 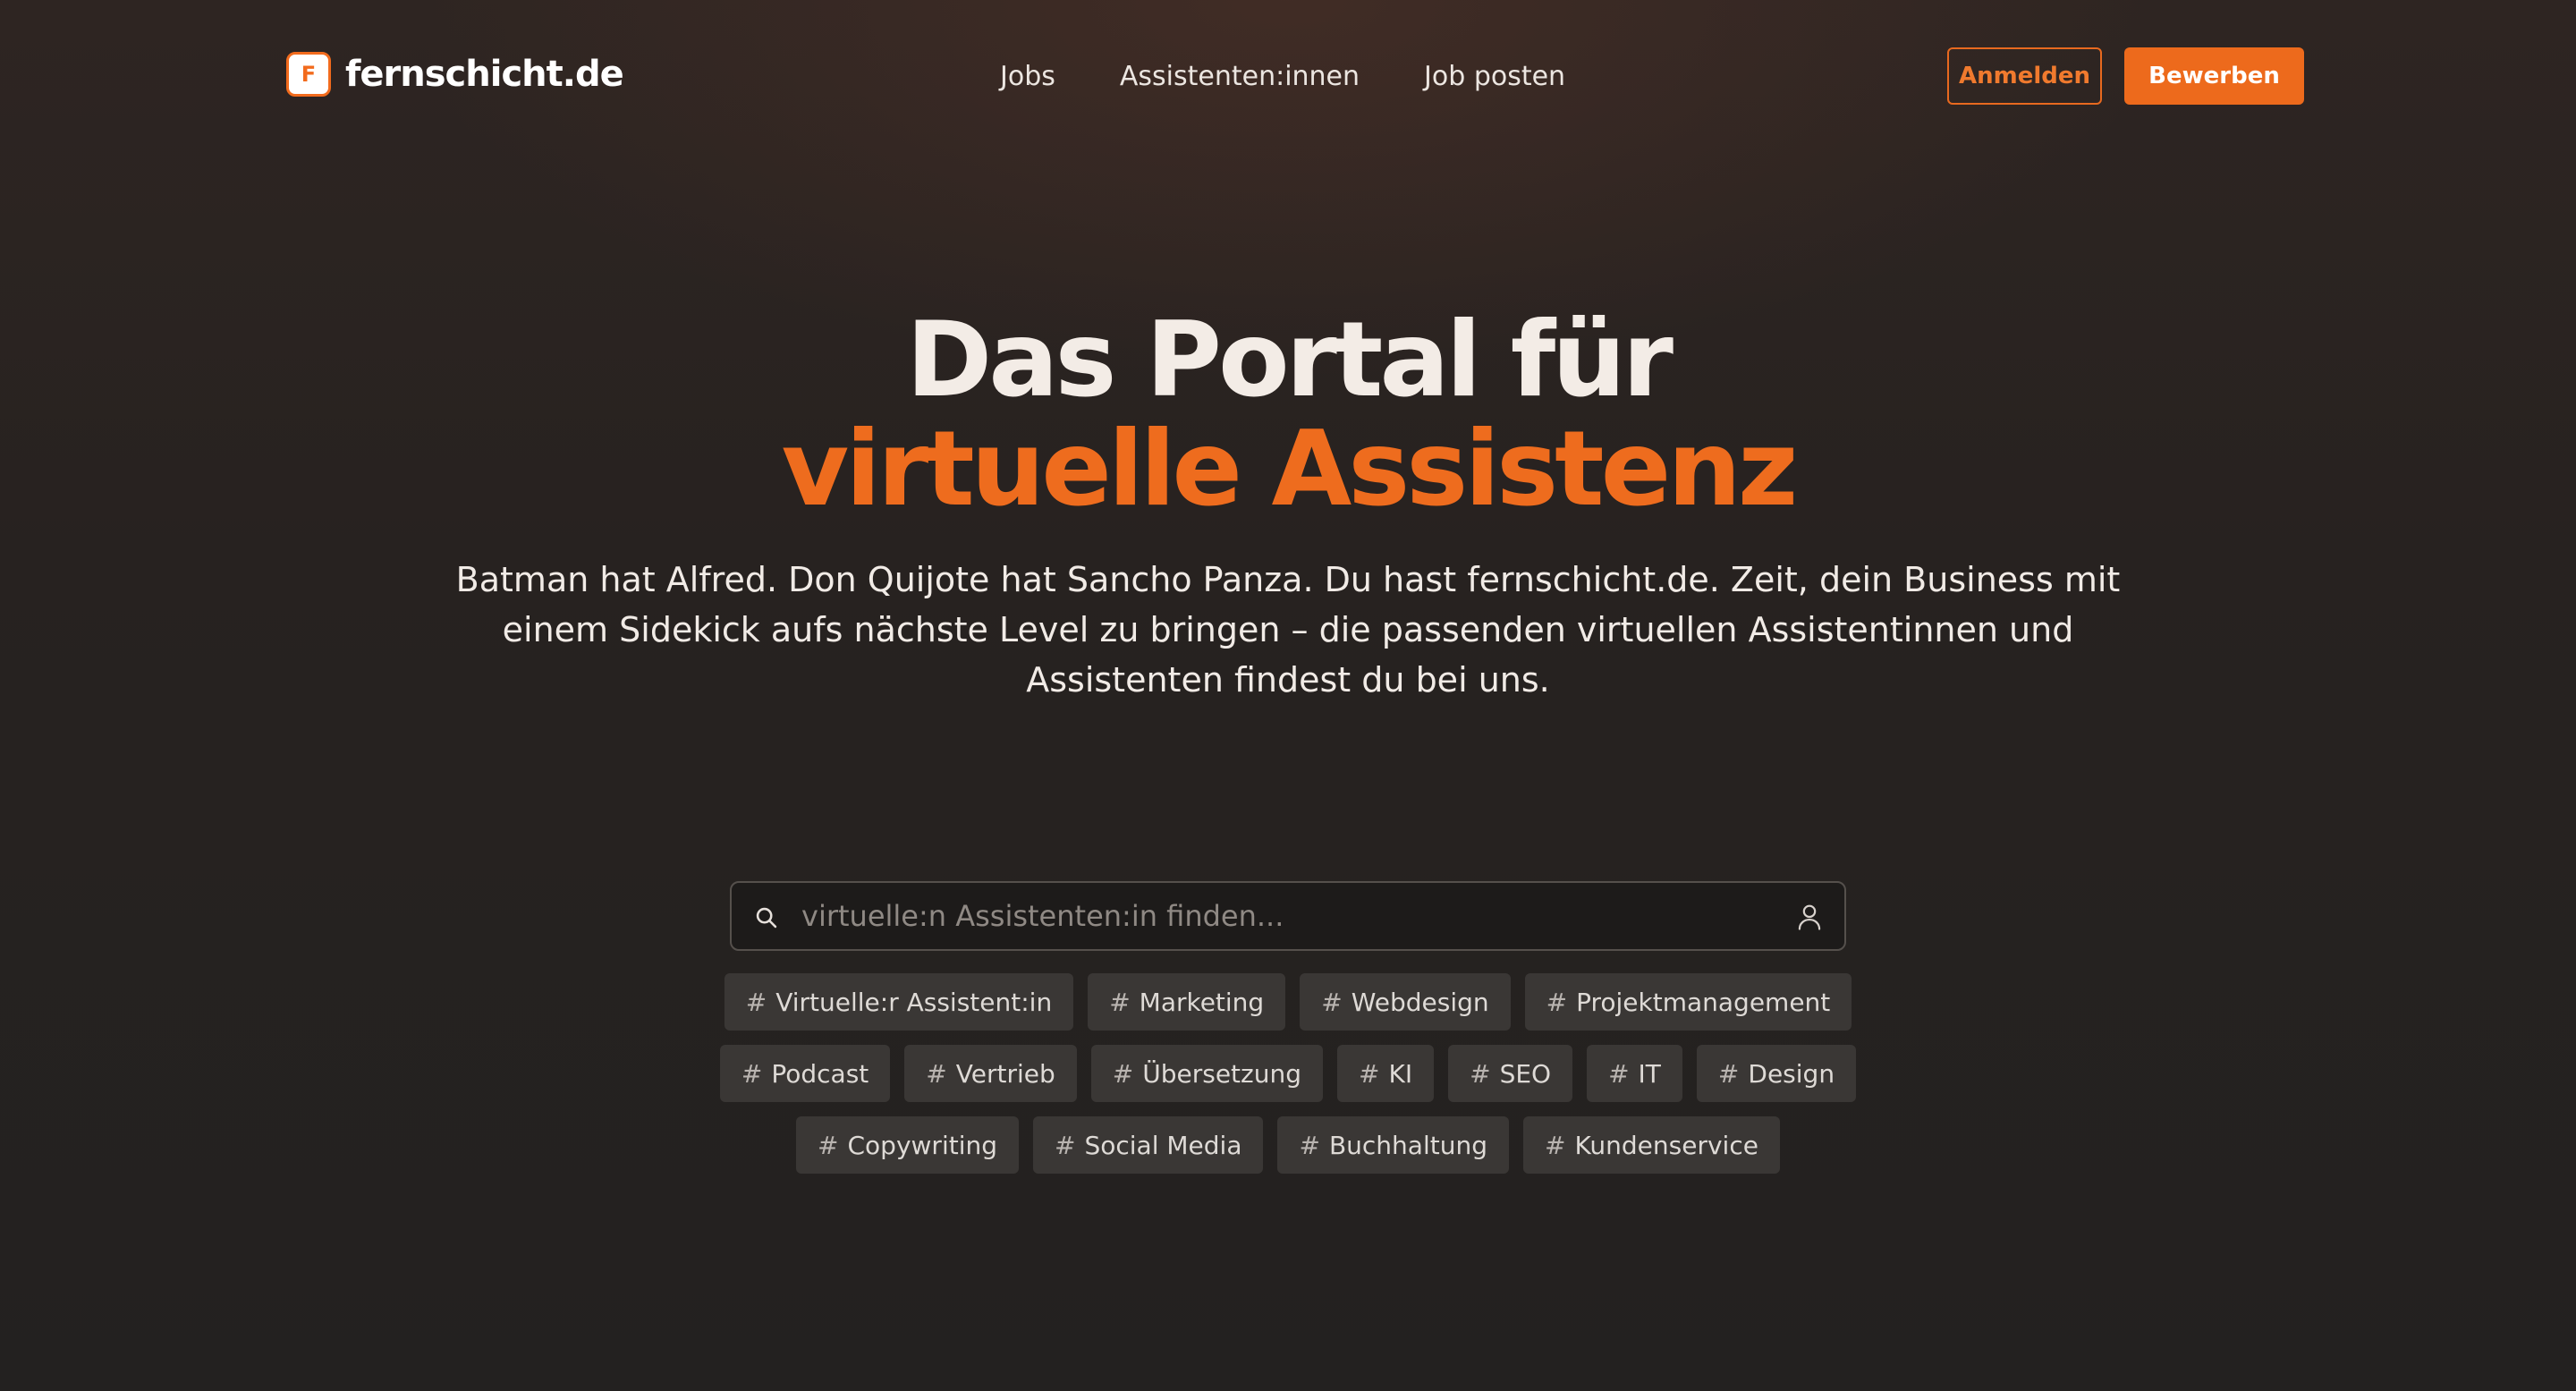 What do you see at coordinates (1027, 76) in the screenshot?
I see `nav-item-jobs: Jobs` at bounding box center [1027, 76].